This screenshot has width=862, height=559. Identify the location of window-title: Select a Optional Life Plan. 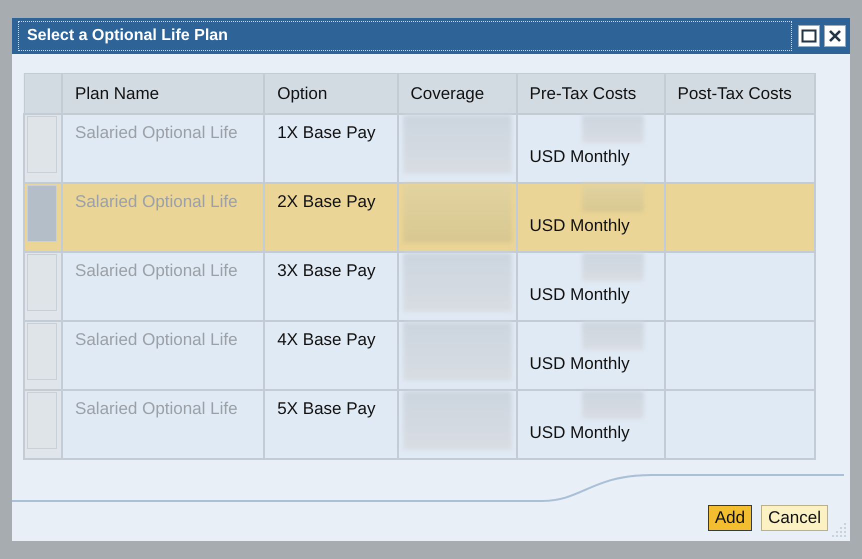
(405, 36).